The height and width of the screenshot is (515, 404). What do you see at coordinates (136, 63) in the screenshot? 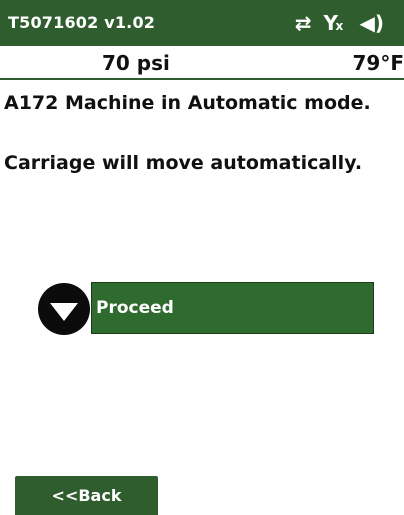
I see `pressure-readout: 70 psi` at bounding box center [136, 63].